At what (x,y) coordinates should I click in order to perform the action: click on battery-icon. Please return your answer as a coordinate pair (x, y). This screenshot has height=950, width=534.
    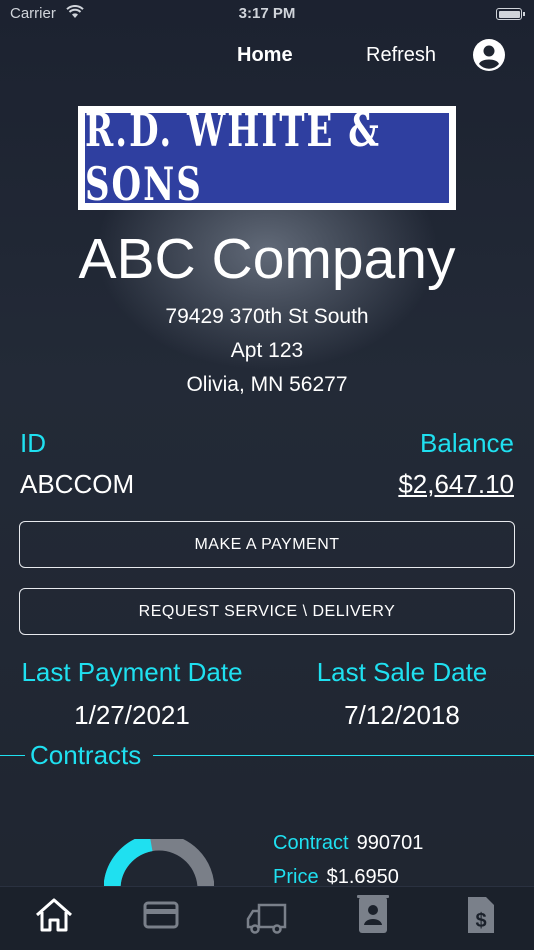
    Looking at the image, I should click on (510, 14).